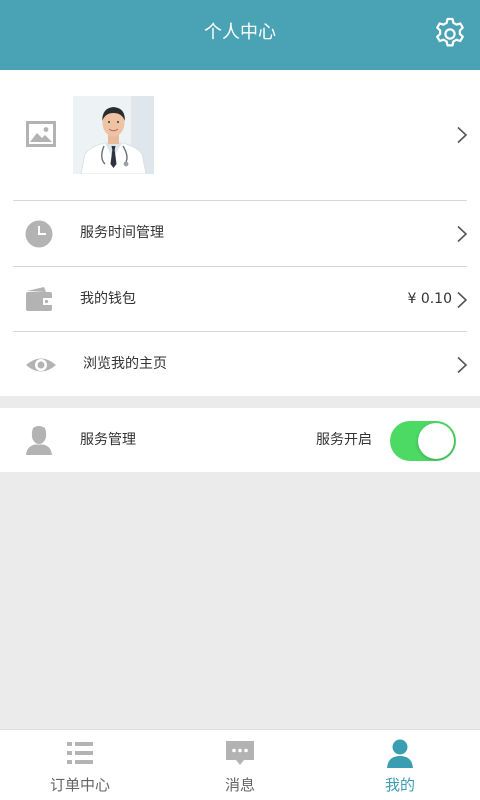 The height and width of the screenshot is (800, 480). Describe the element at coordinates (240, 364) in the screenshot. I see `menu-item-browse-homepage: 浏览我的主页` at that location.